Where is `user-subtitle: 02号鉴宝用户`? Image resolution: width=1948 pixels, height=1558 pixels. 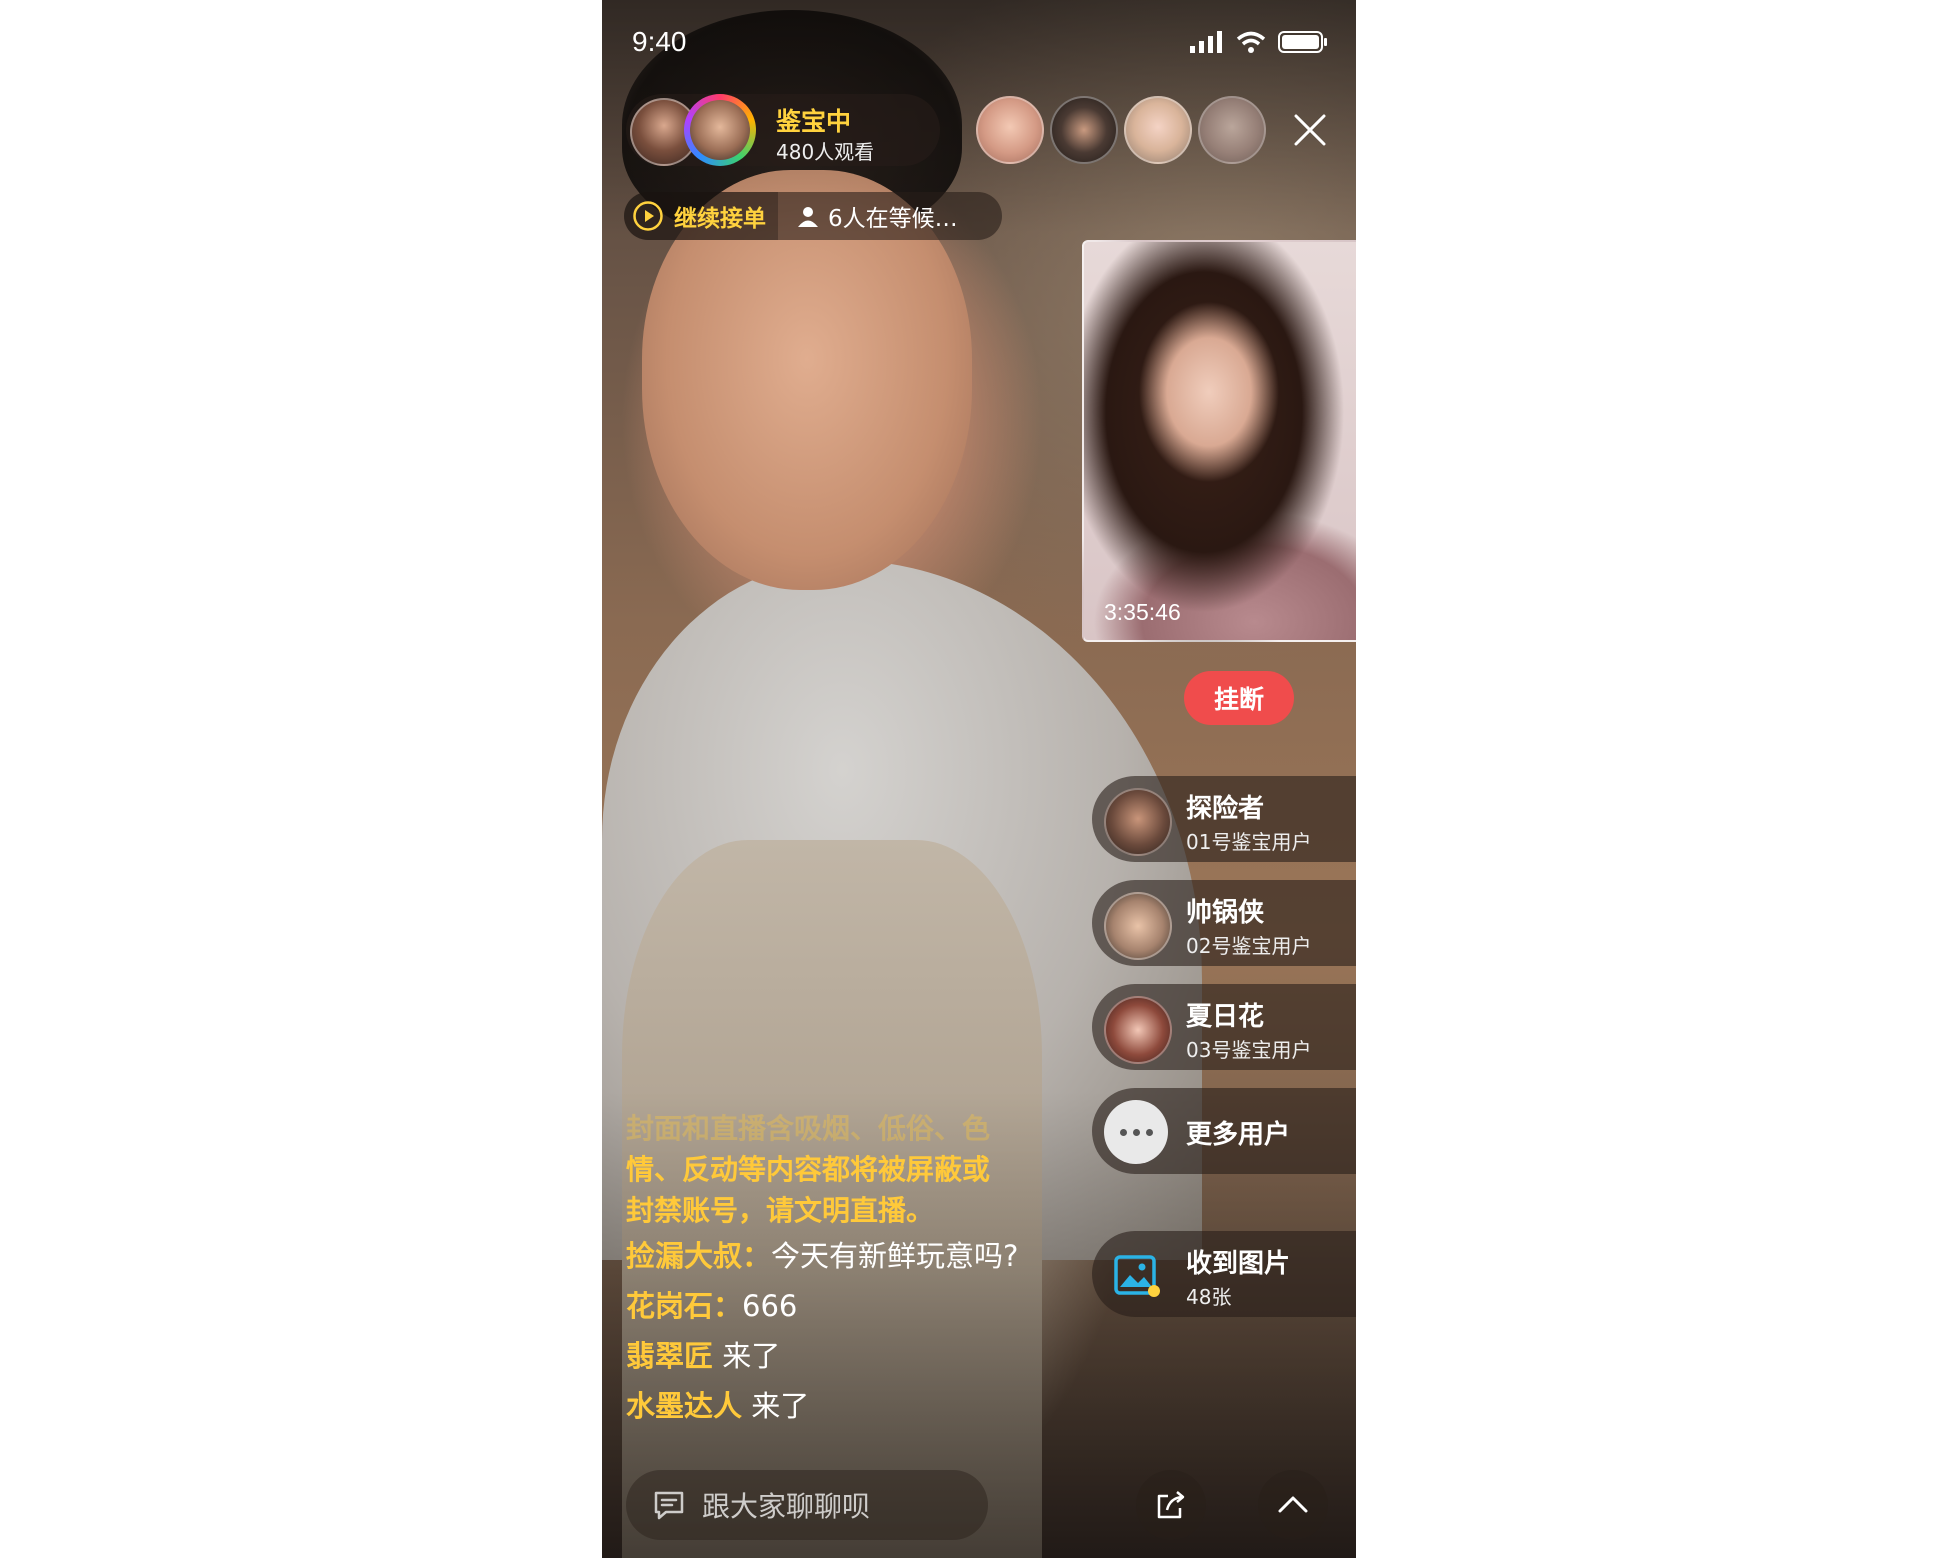
user-subtitle: 02号鉴宝用户 is located at coordinates (1249, 946).